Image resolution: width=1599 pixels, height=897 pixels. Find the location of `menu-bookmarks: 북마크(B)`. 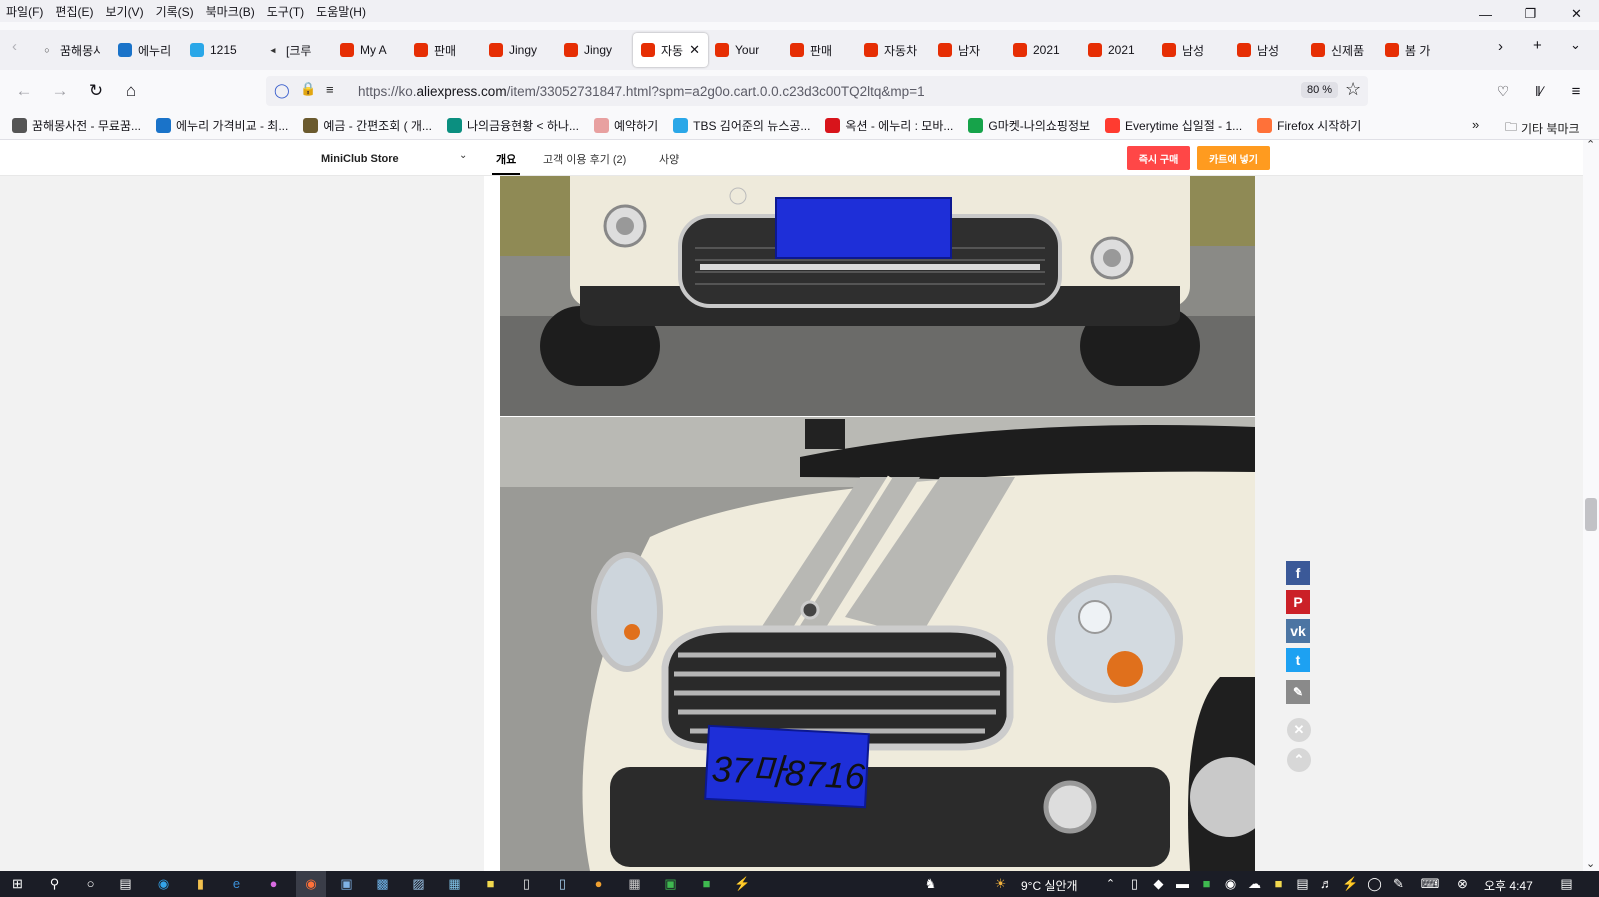

menu-bookmarks: 북마크(B) is located at coordinates (230, 11).